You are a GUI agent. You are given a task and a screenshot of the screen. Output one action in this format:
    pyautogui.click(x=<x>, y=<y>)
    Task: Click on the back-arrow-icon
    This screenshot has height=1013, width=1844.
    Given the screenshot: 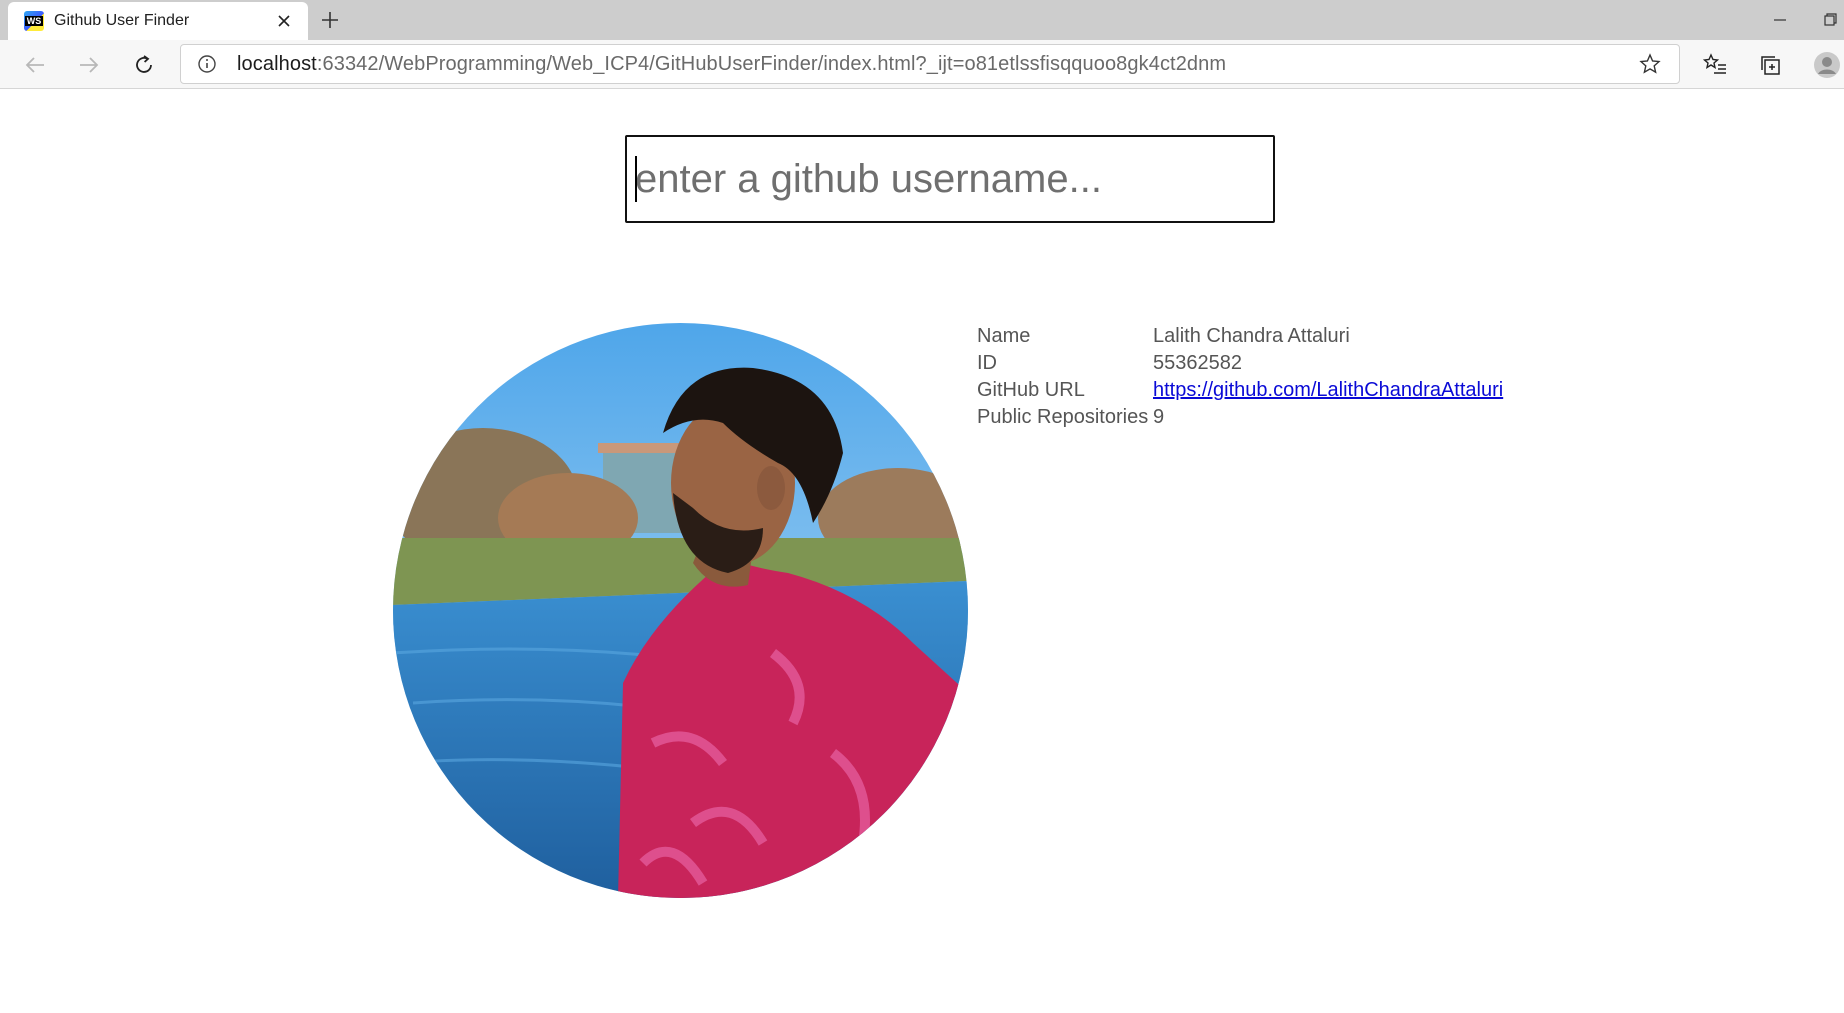 What is the action you would take?
    pyautogui.click(x=35, y=65)
    